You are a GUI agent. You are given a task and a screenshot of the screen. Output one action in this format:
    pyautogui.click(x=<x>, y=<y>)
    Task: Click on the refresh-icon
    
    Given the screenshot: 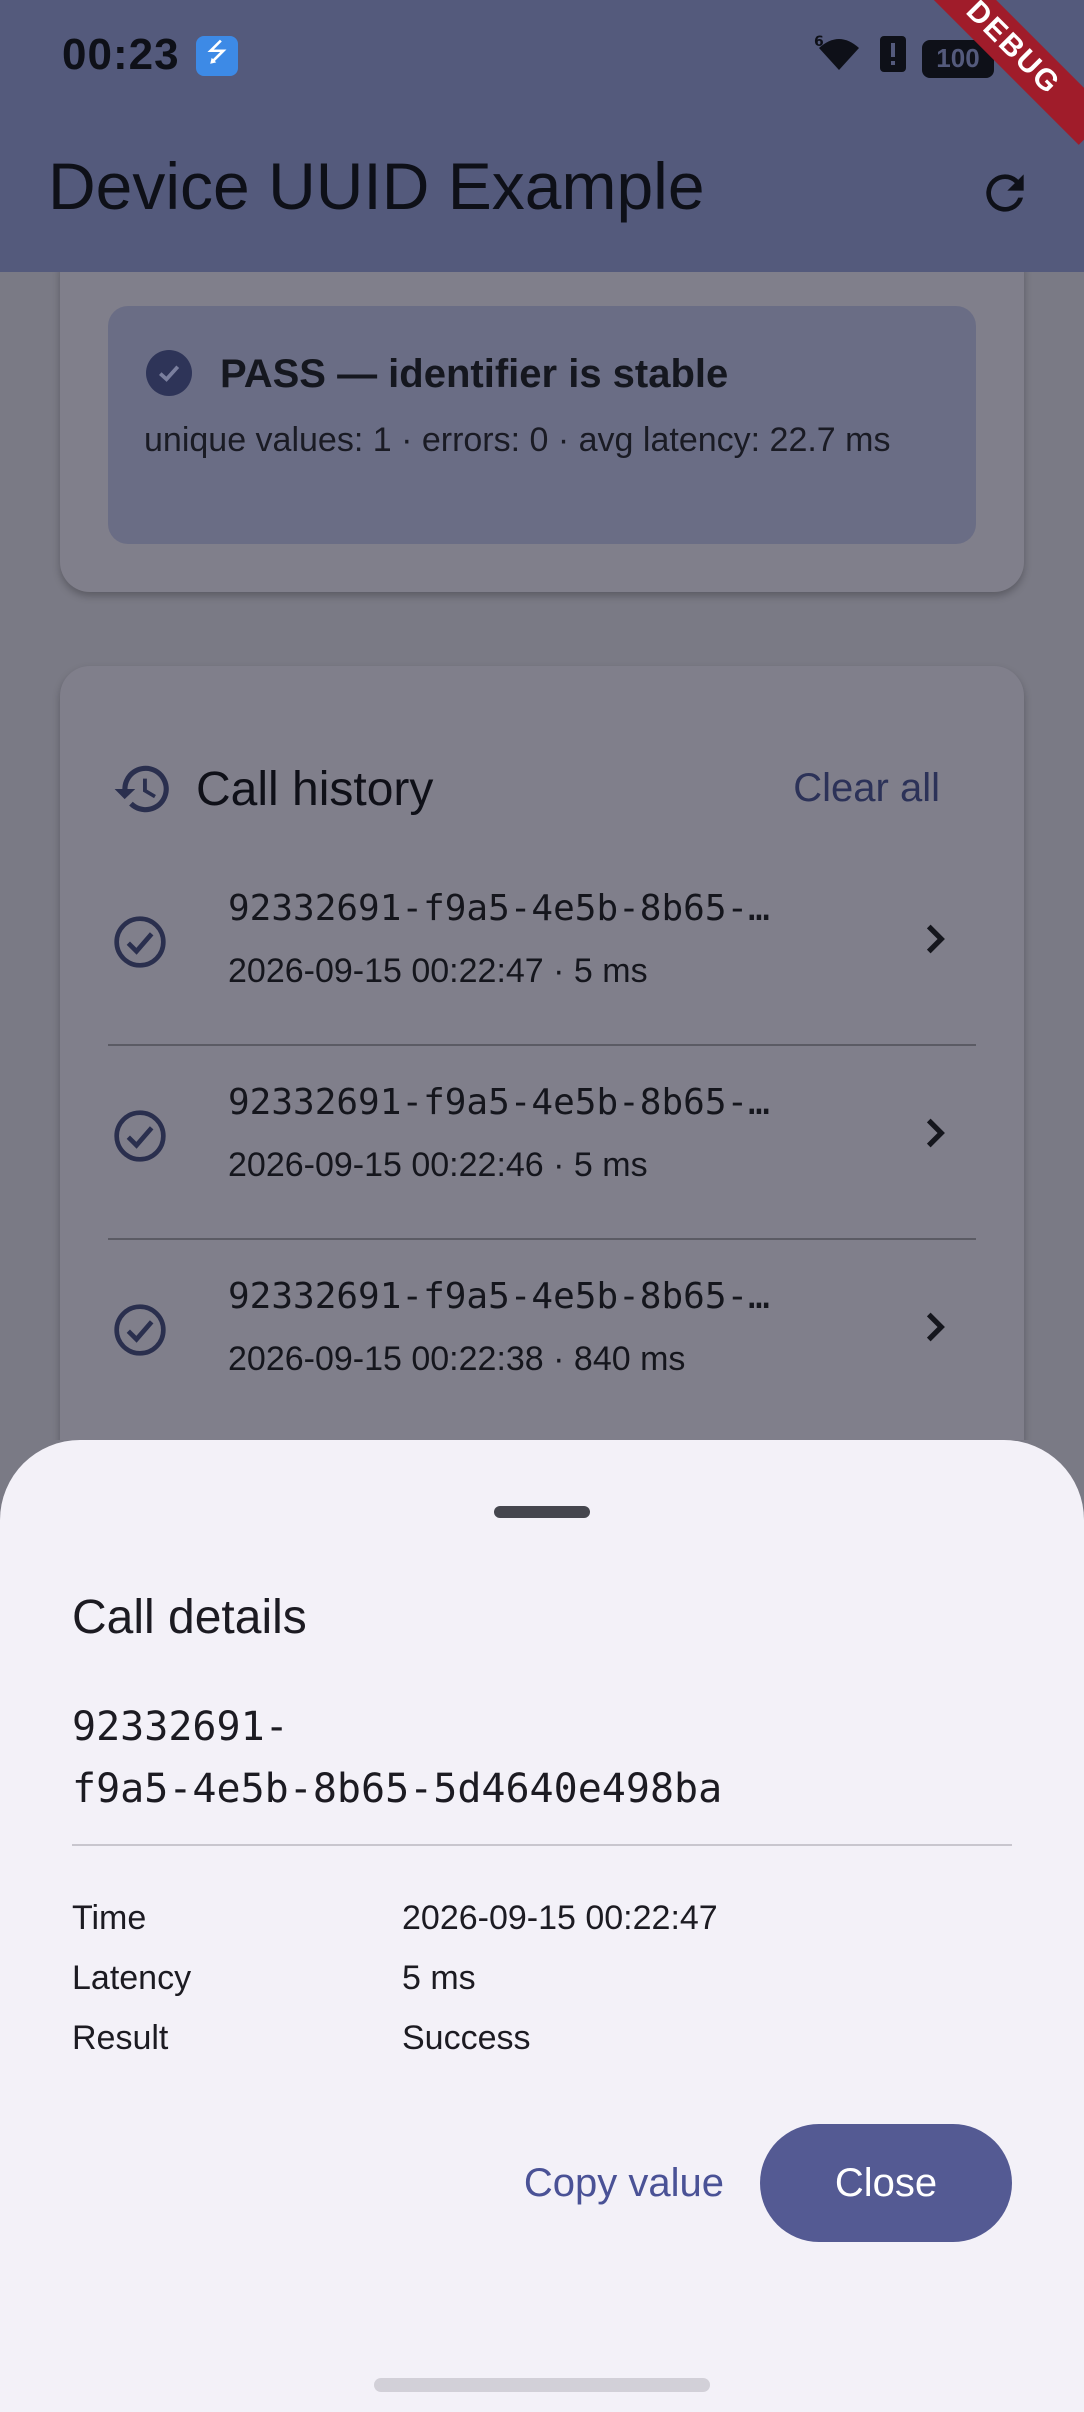 What is the action you would take?
    pyautogui.click(x=1005, y=193)
    